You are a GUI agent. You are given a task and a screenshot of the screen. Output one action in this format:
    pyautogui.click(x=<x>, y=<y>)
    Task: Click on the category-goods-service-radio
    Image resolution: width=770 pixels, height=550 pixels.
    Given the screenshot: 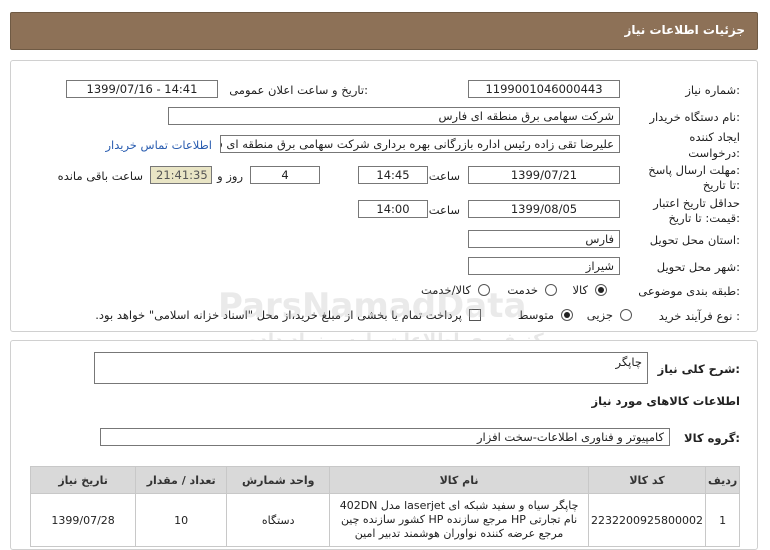 What is the action you would take?
    pyautogui.click(x=484, y=290)
    